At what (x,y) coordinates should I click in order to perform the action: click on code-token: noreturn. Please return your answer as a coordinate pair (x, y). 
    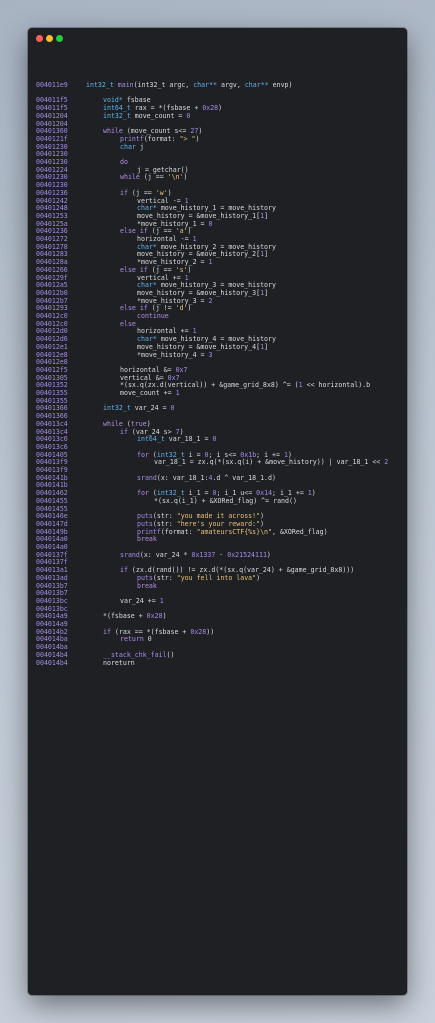
    Looking at the image, I should click on (119, 662).